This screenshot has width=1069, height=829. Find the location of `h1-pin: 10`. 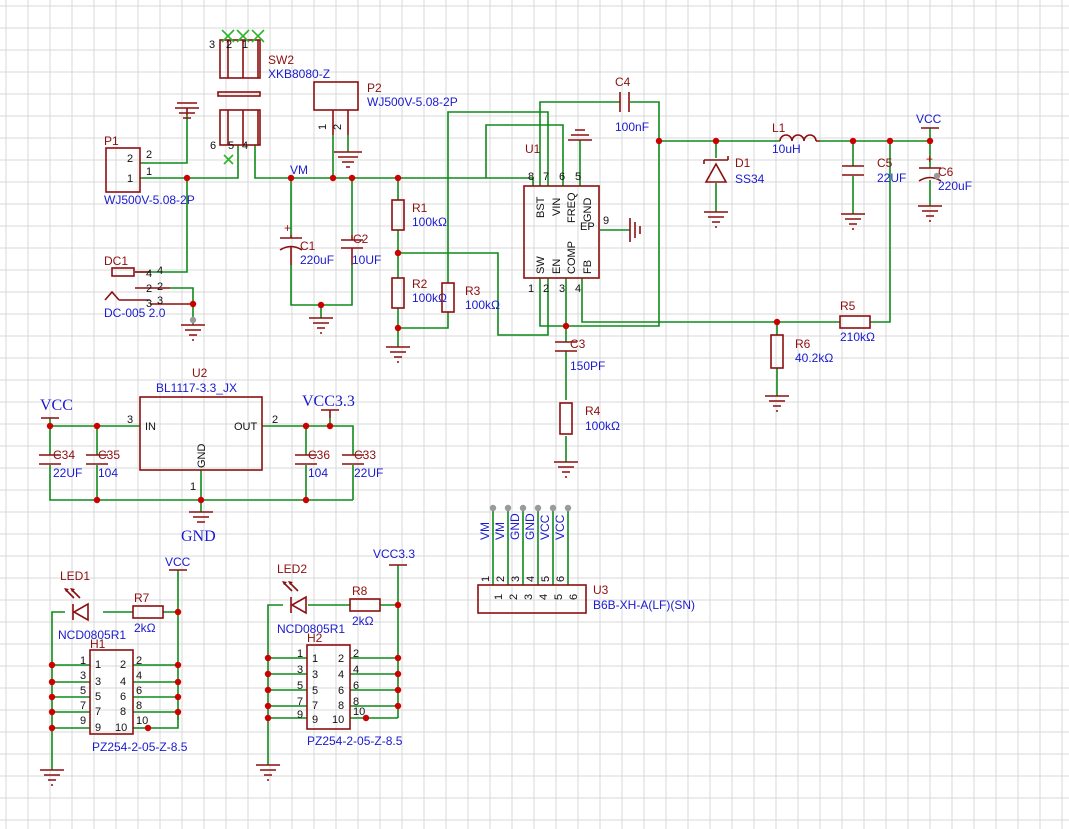

h1-pin: 10 is located at coordinates (142, 721).